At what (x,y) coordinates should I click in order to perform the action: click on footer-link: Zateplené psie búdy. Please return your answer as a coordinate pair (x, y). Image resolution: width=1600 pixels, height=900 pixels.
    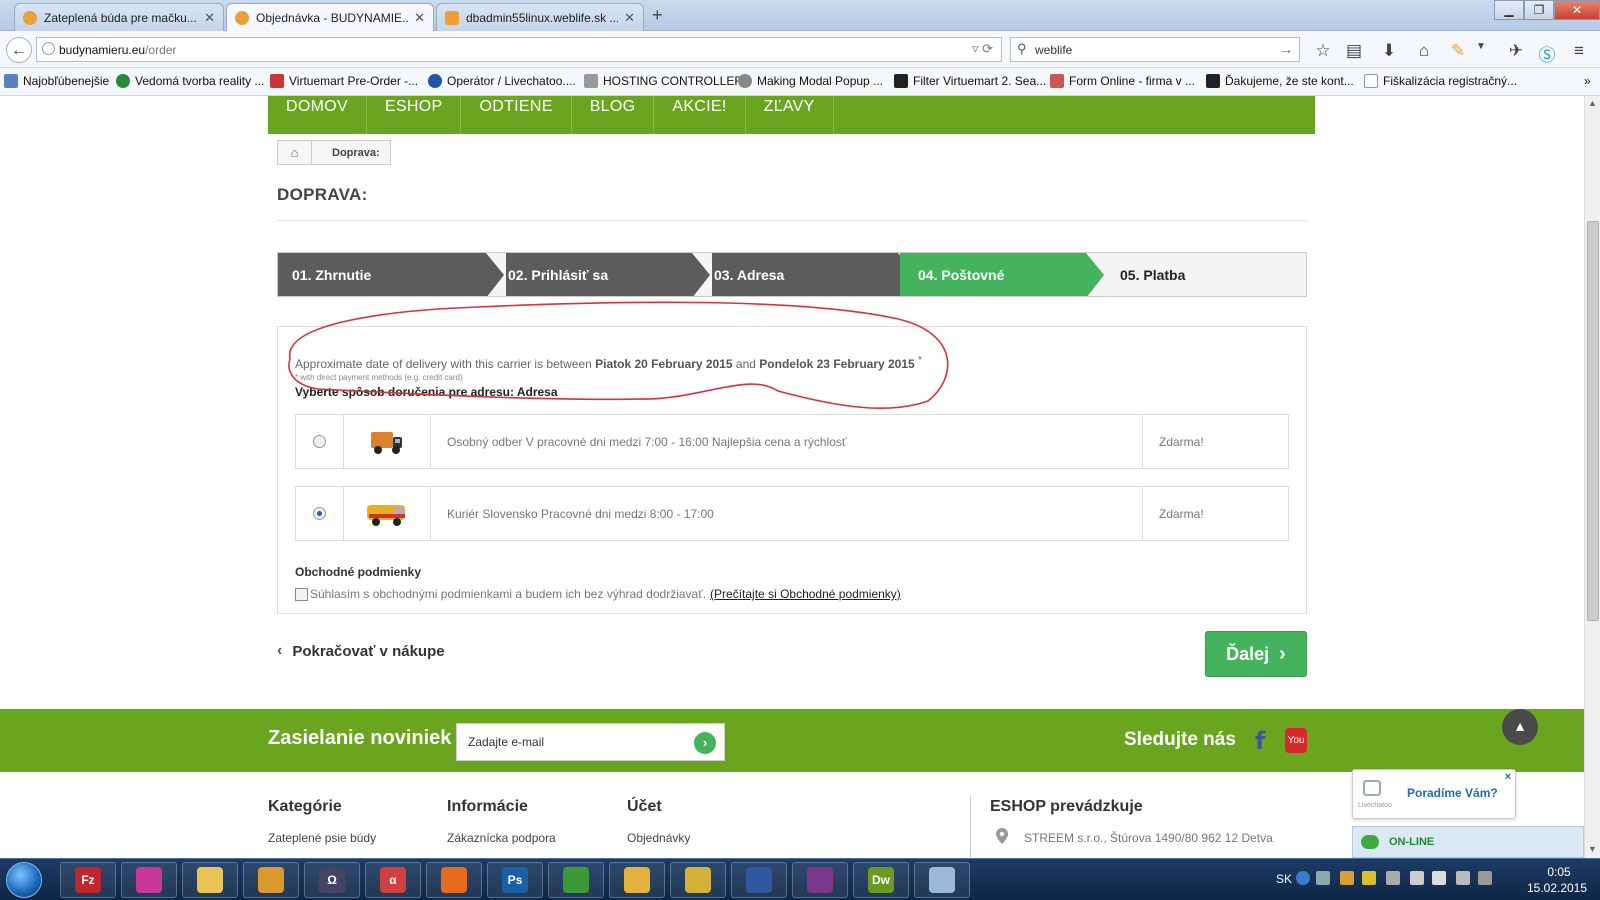
    Looking at the image, I should click on (322, 838).